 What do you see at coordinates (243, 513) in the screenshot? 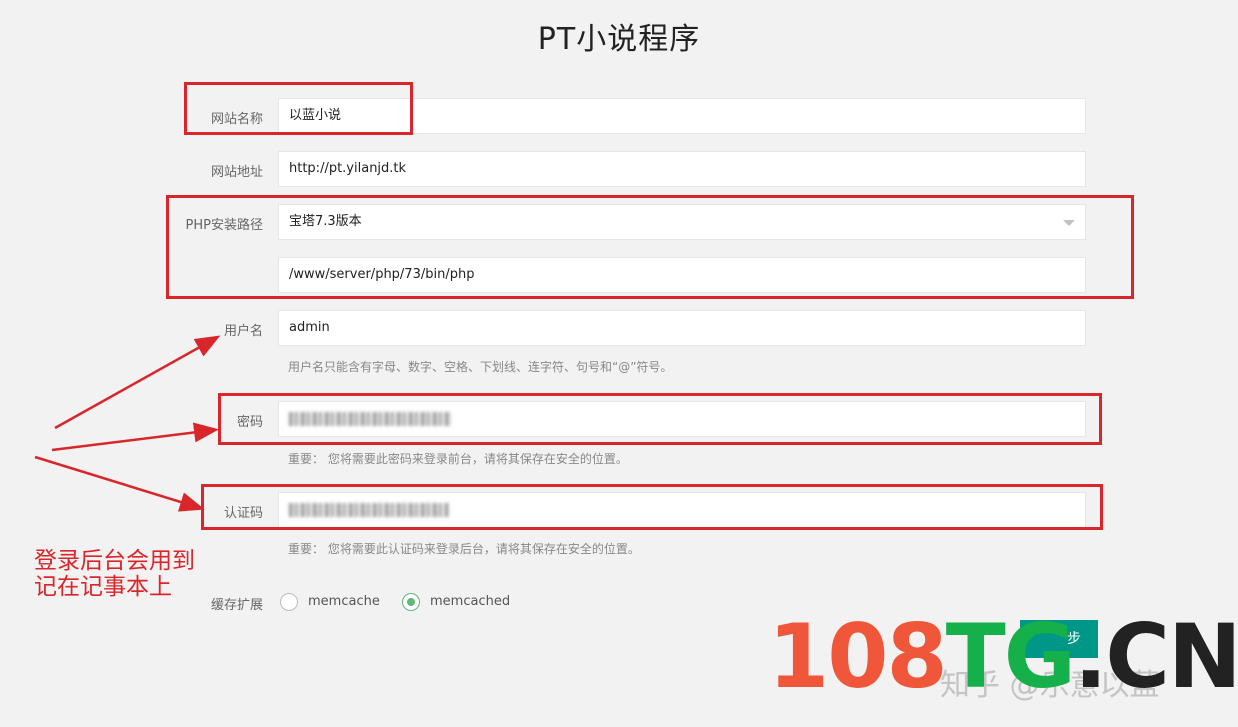
I see `auth-code-label: 认证码` at bounding box center [243, 513].